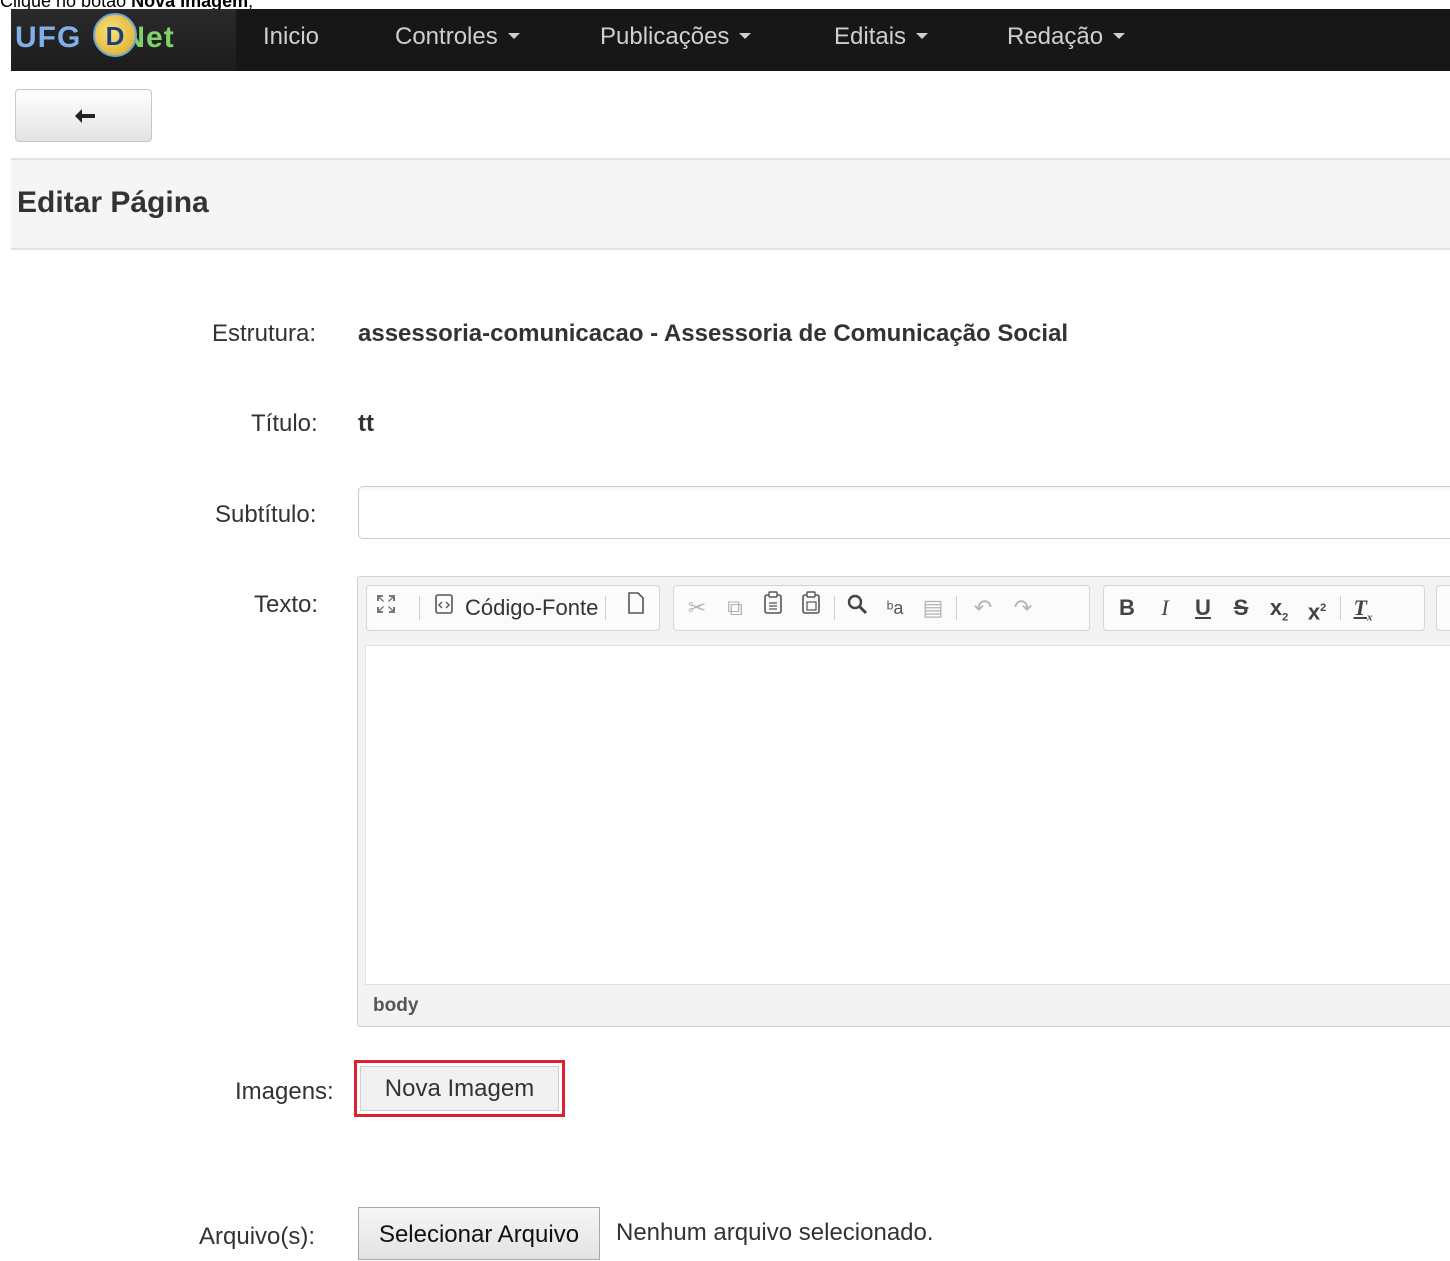 Image resolution: width=1450 pixels, height=1261 pixels. What do you see at coordinates (1363, 608) in the screenshot?
I see `remove-format-icon: Tx` at bounding box center [1363, 608].